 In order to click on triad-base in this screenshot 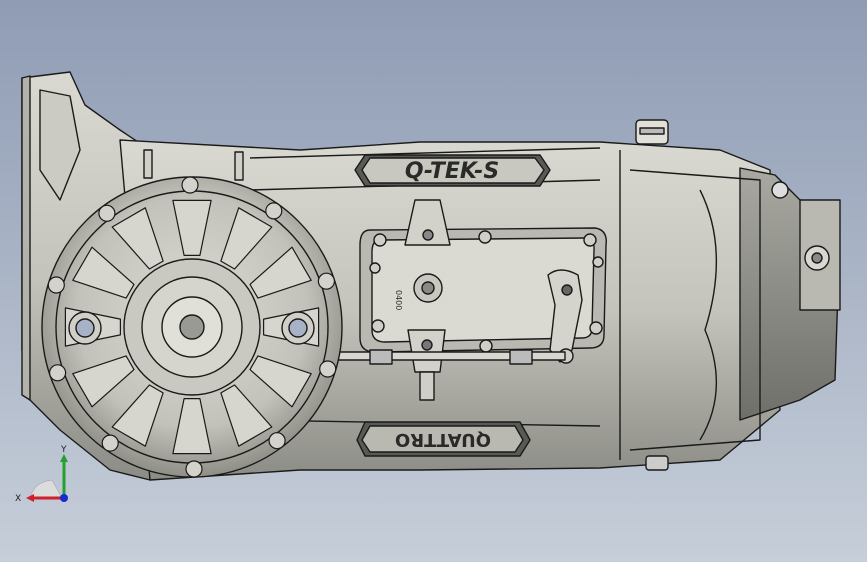, I will do `click(46, 489)`.